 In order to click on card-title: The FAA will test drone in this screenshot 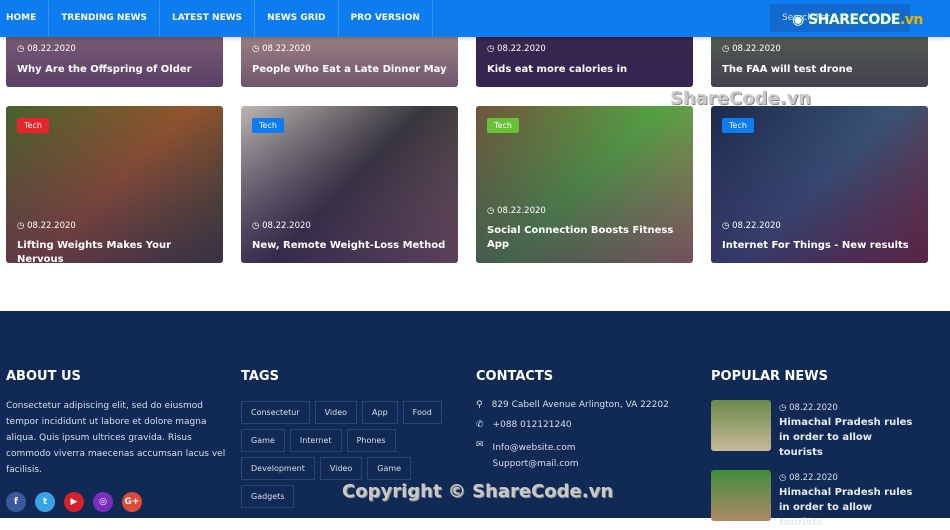, I will do `click(787, 69)`.